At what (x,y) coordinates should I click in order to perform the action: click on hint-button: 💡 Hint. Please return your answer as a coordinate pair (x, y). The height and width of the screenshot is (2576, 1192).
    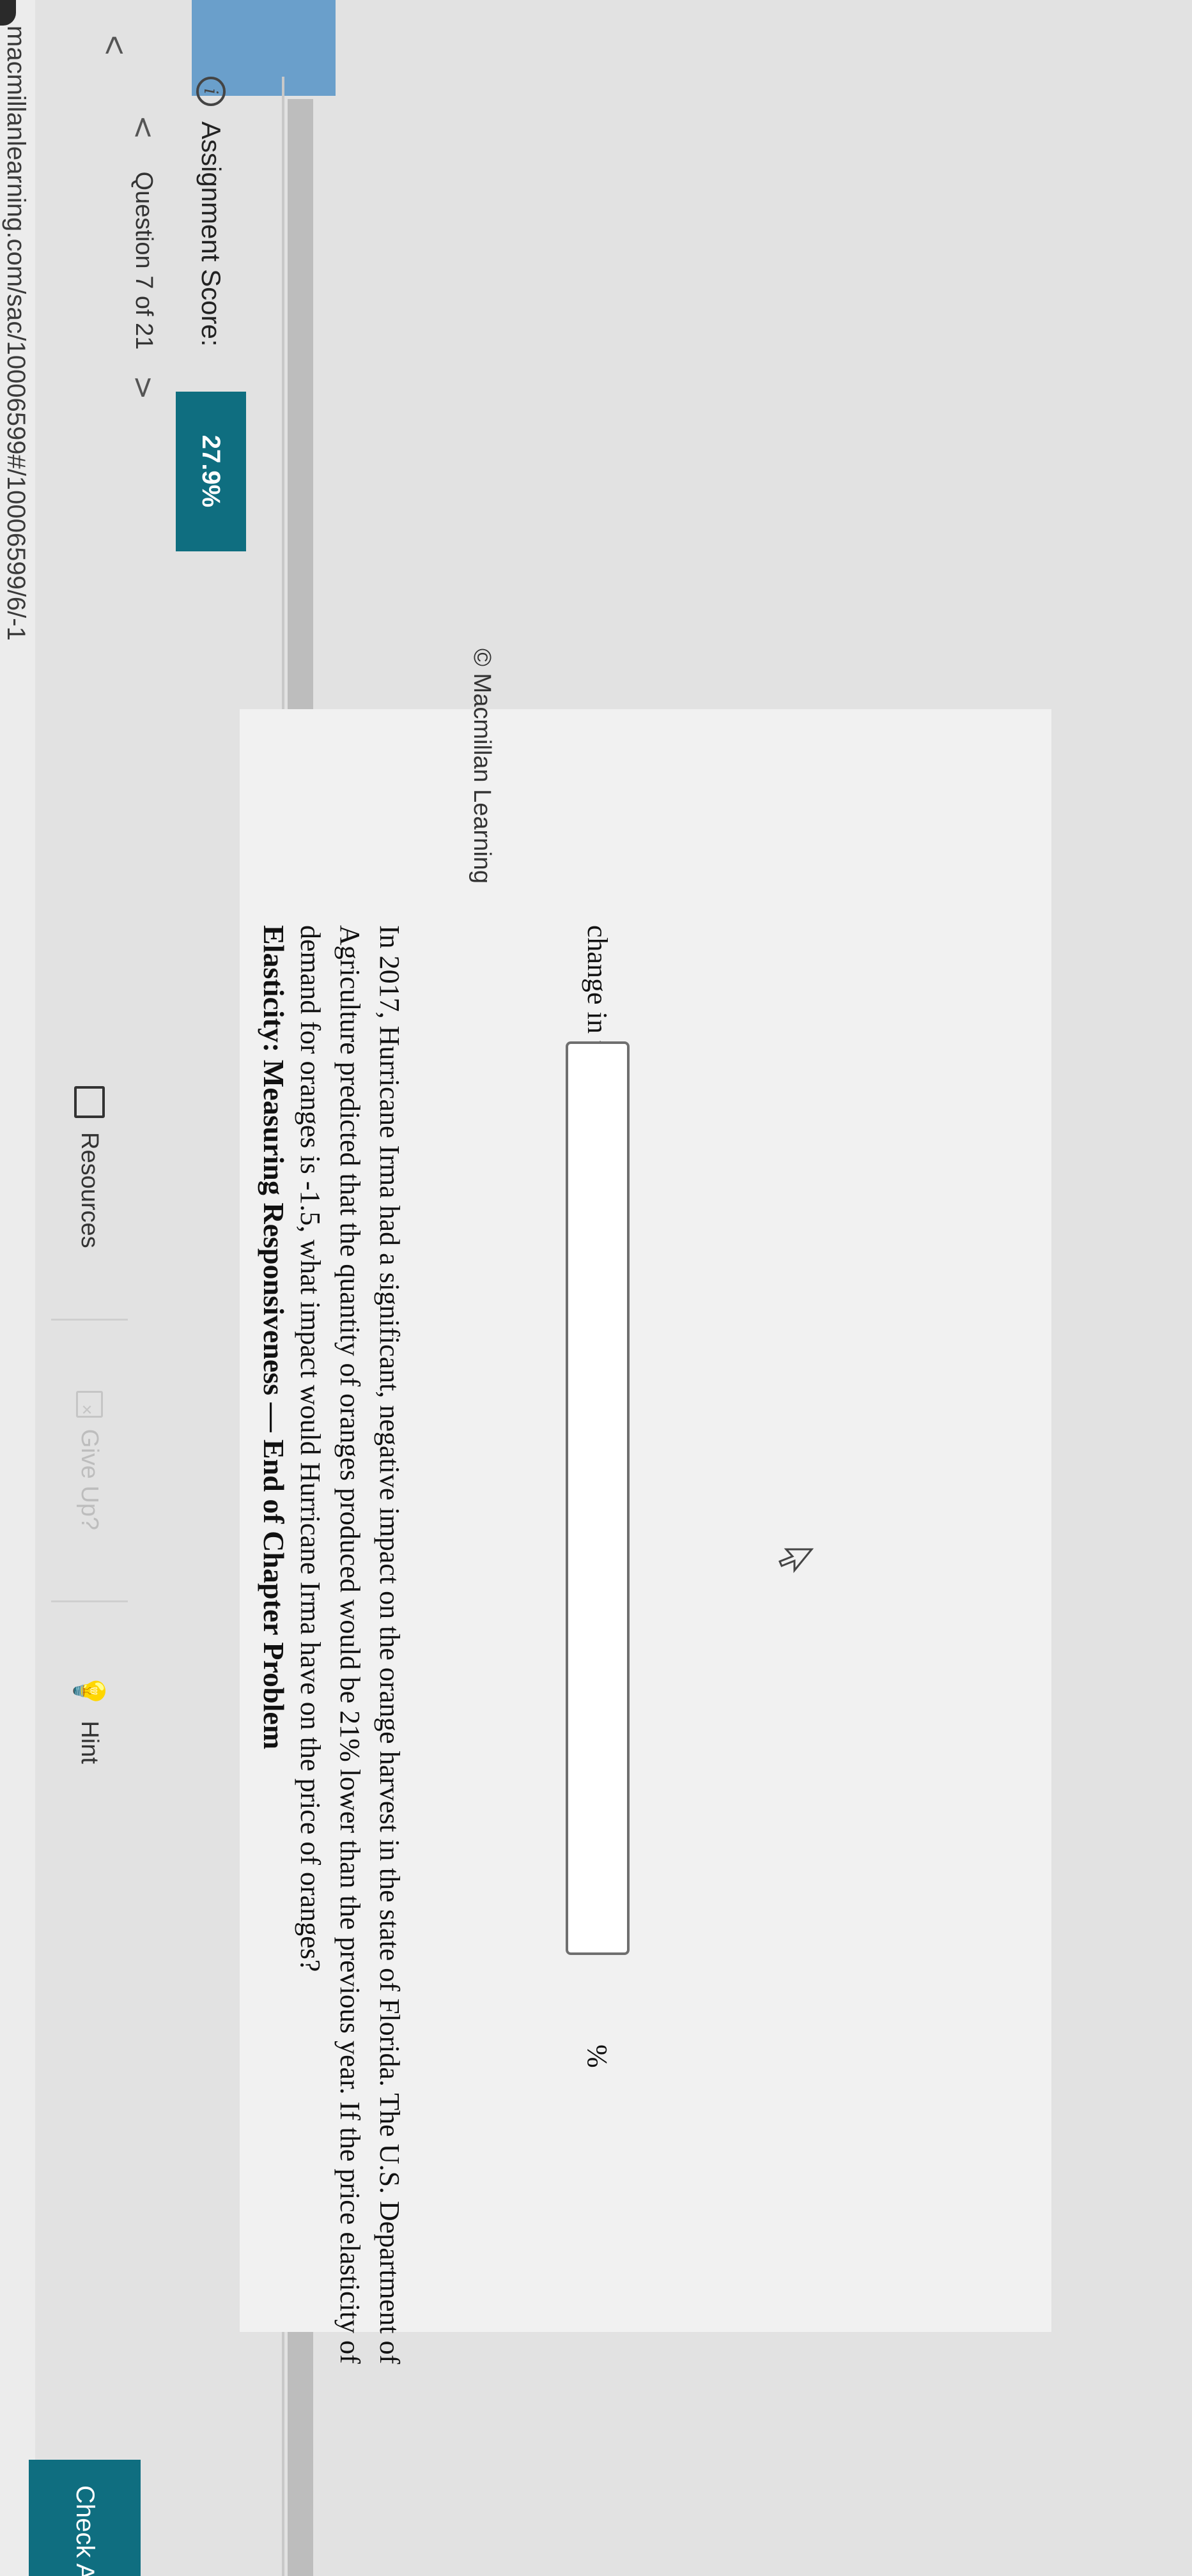
    Looking at the image, I should click on (90, 1718).